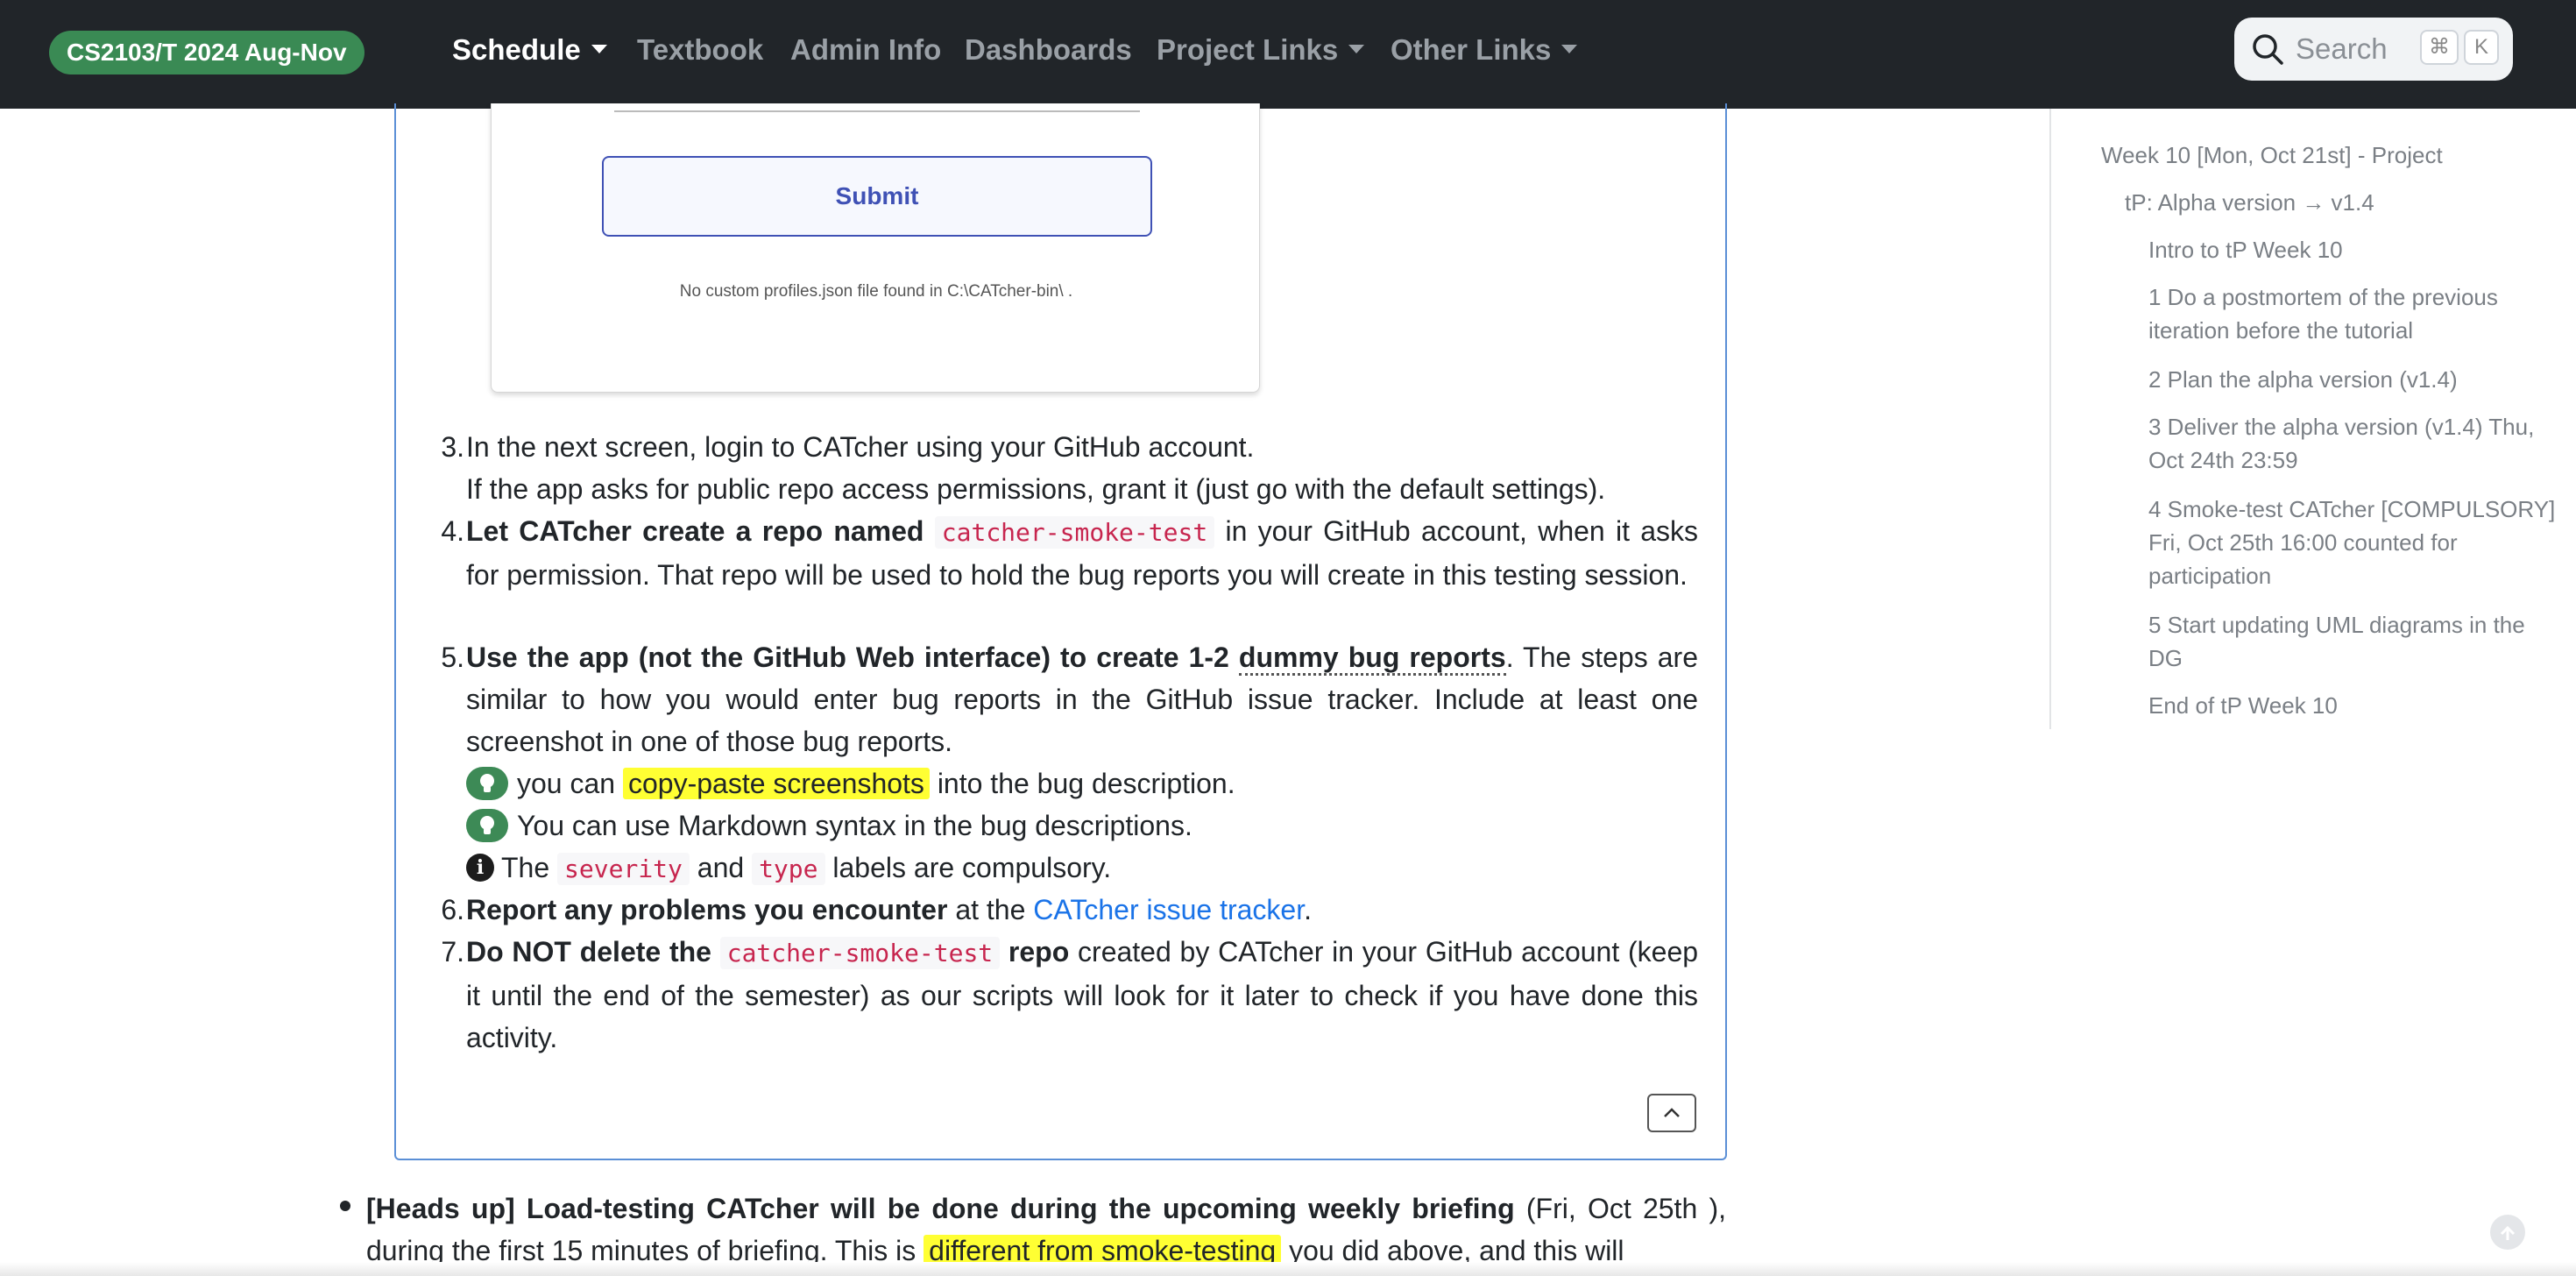 The height and width of the screenshot is (1276, 2576). I want to click on nav-schedule: Schedule, so click(529, 50).